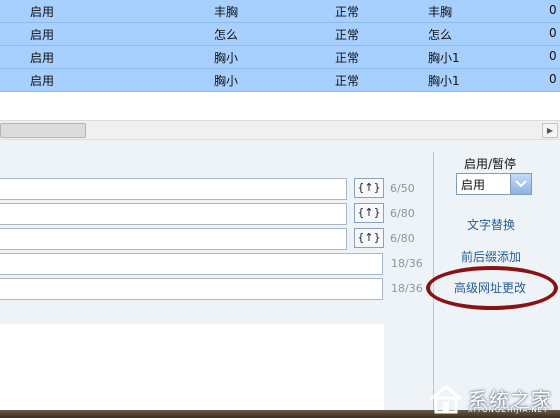 The height and width of the screenshot is (418, 560). Describe the element at coordinates (226, 12) in the screenshot. I see `cell-keyword: 丰胸` at that location.